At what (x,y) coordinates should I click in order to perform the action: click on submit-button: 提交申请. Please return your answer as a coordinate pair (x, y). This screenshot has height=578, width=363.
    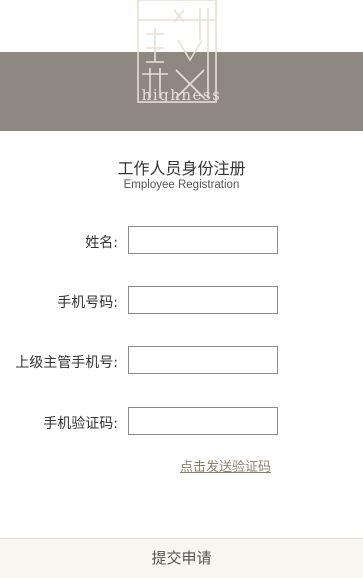
    Looking at the image, I should click on (181, 558).